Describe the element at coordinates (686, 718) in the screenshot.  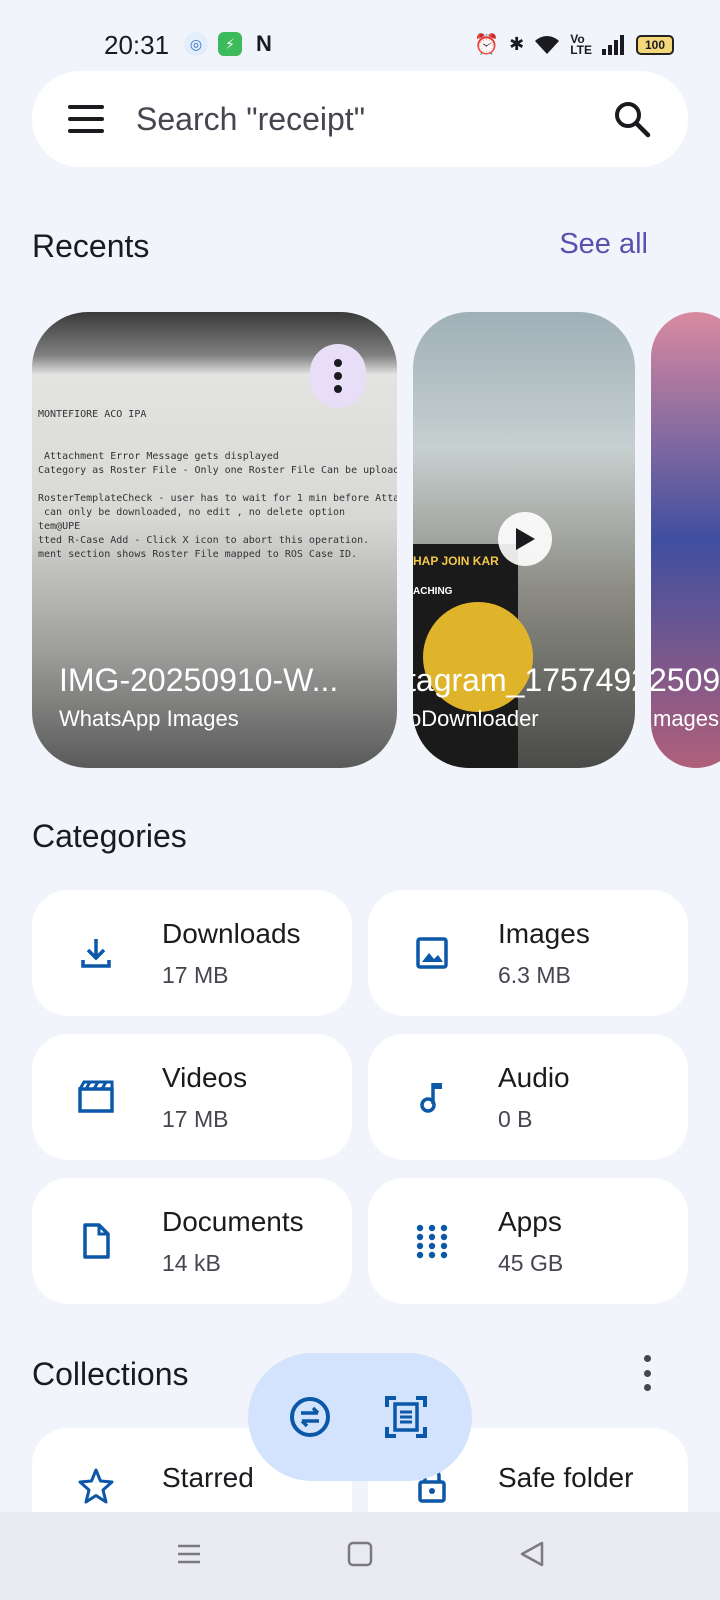
I see `recent-card-subtitle: mages` at that location.